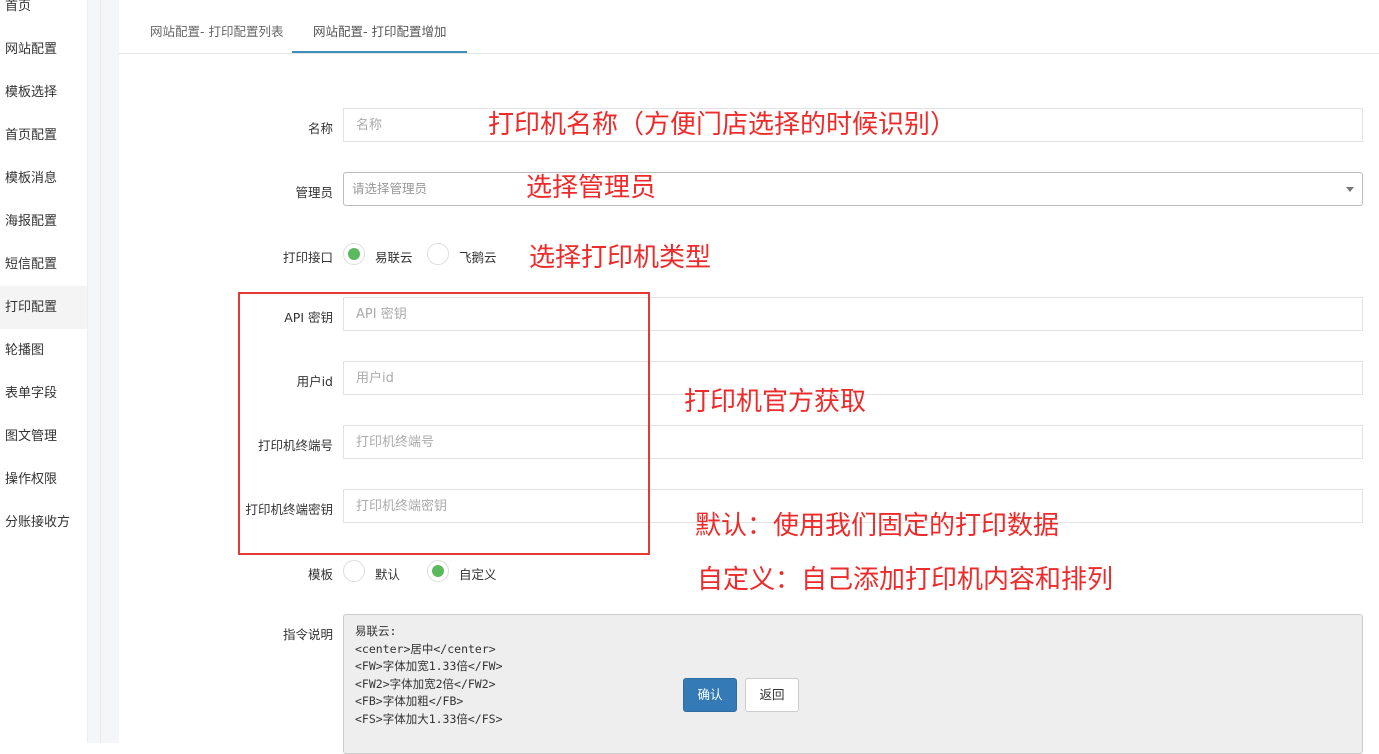  What do you see at coordinates (429, 718) in the screenshot?
I see `instruction-line: <FS>字体加大1.33倍</FS>` at bounding box center [429, 718].